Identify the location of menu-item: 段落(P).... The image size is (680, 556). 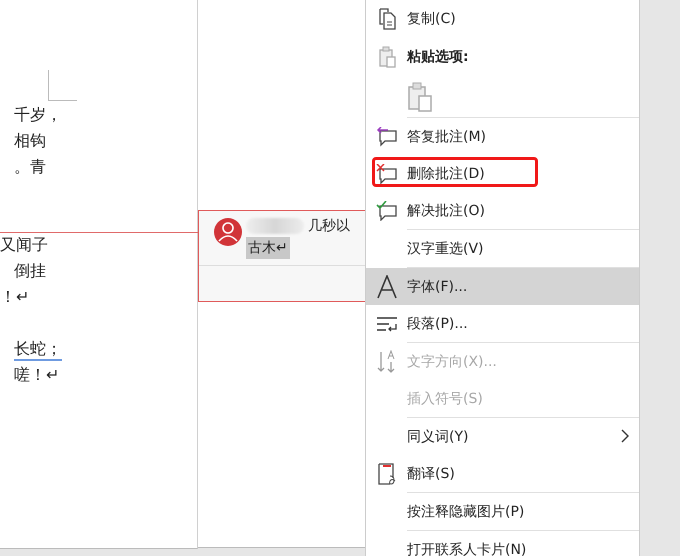
(502, 323).